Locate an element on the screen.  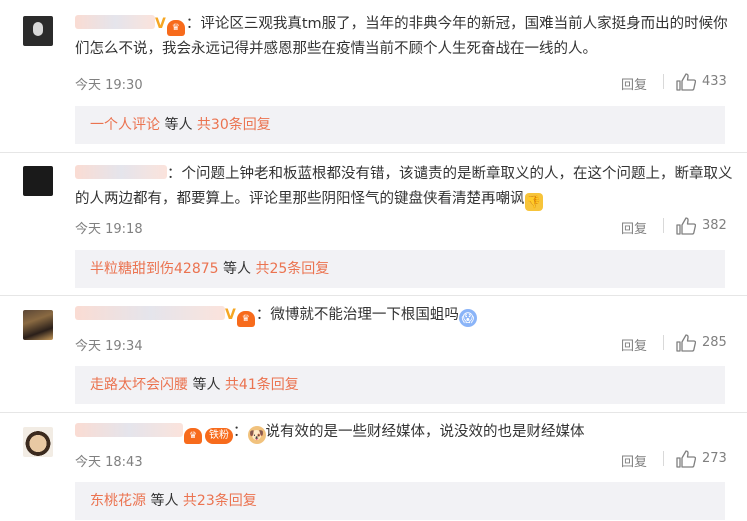
reply-user-link: 走路太坏会闪腰 is located at coordinates (139, 385).